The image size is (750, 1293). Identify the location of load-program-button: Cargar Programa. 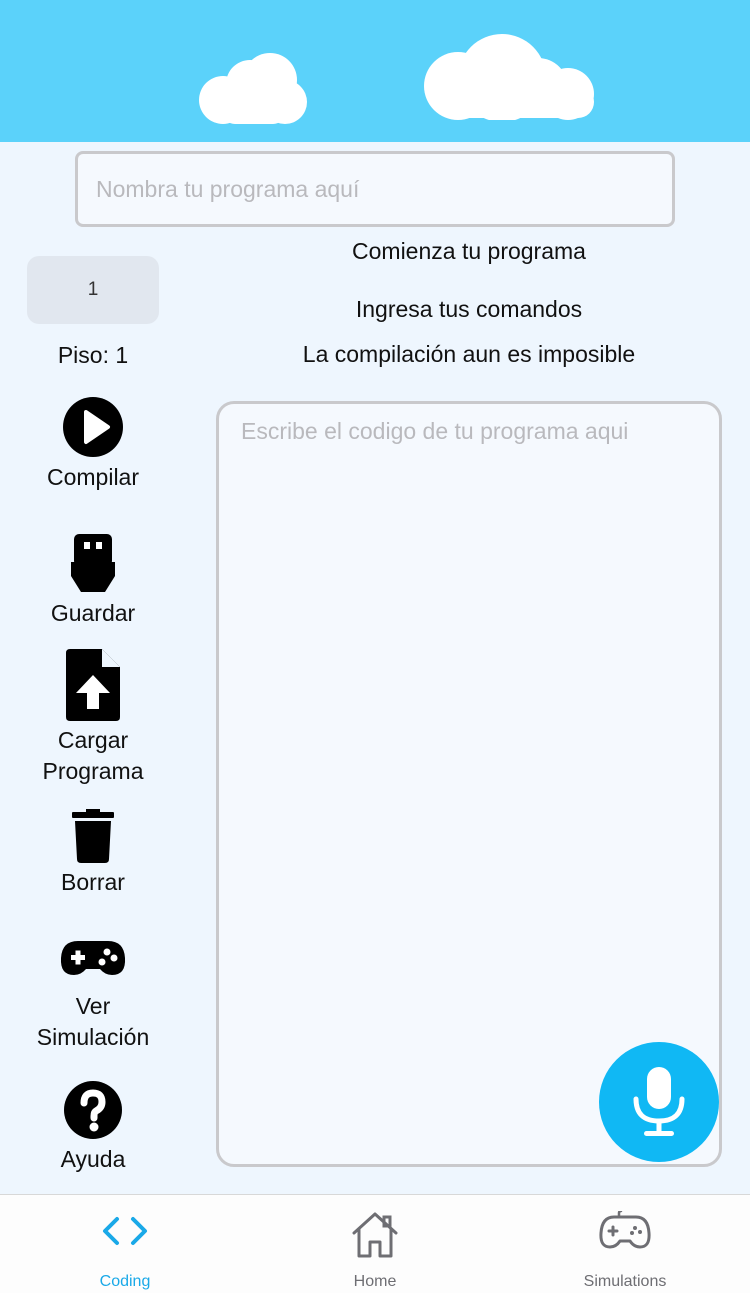
(93, 718).